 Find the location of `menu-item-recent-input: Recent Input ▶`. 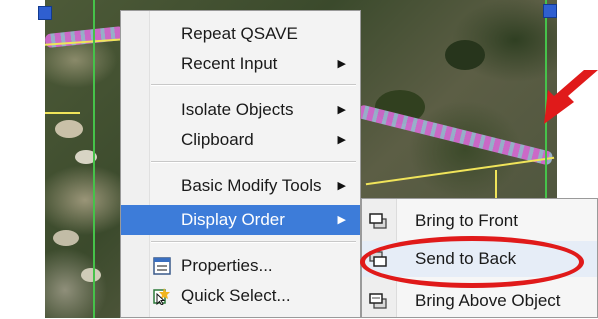

menu-item-recent-input: Recent Input ▶ is located at coordinates (240, 64).